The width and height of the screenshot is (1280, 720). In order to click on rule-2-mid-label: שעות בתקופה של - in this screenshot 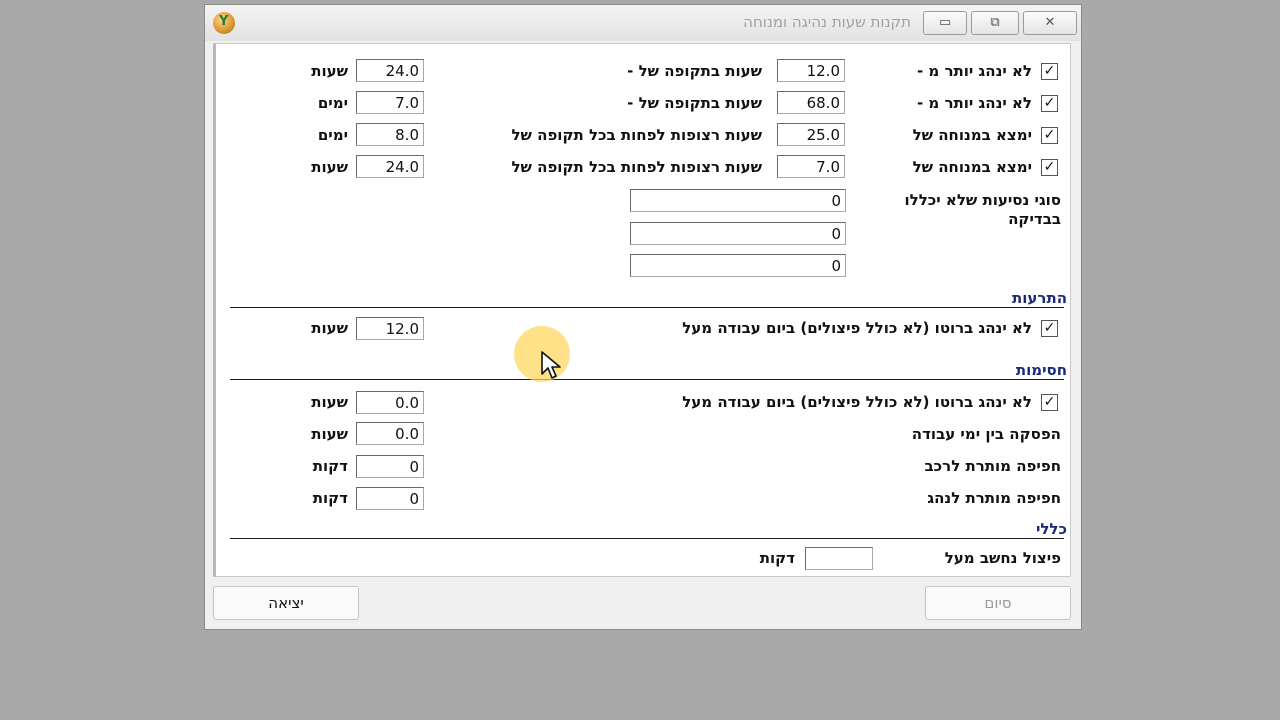, I will do `click(694, 103)`.